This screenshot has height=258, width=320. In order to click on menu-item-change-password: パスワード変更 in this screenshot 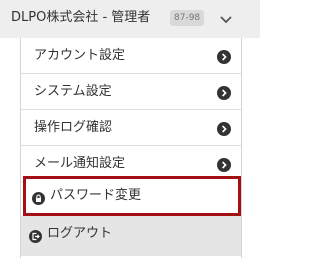, I will do `click(132, 196)`.